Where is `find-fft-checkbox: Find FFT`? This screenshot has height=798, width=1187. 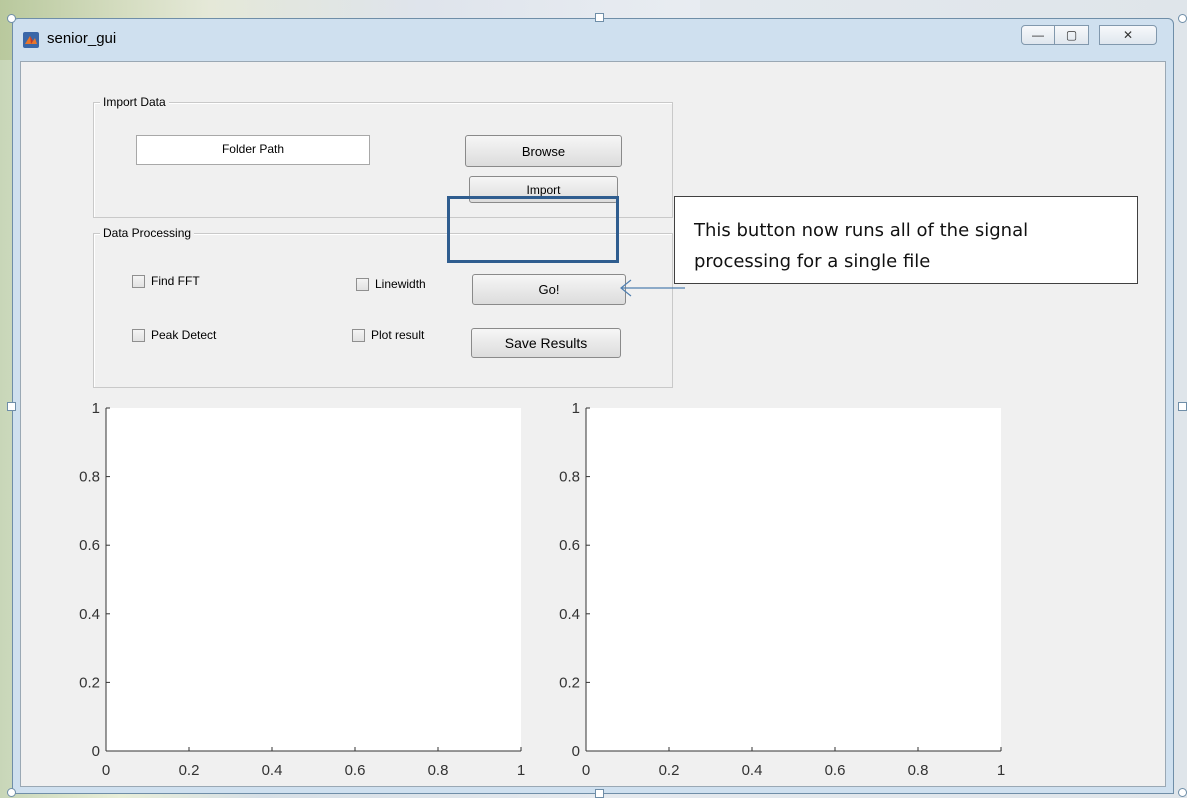
find-fft-checkbox: Find FFT is located at coordinates (166, 281).